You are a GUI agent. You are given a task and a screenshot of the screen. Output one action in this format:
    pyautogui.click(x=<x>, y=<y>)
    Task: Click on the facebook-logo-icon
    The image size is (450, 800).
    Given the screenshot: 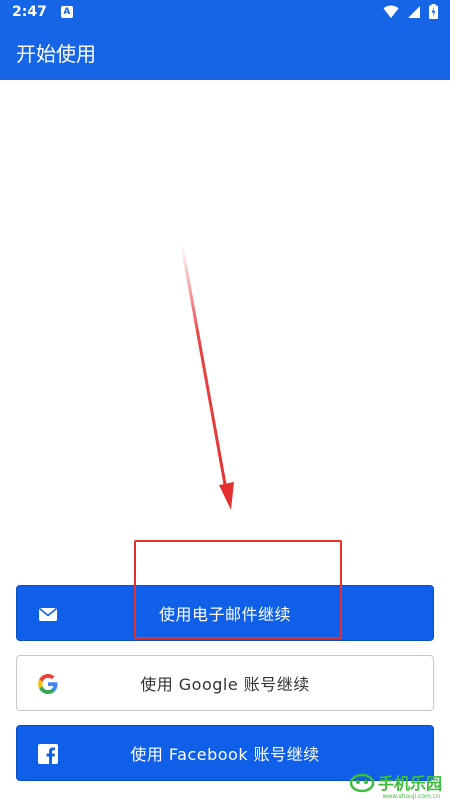 What is the action you would take?
    pyautogui.click(x=48, y=754)
    